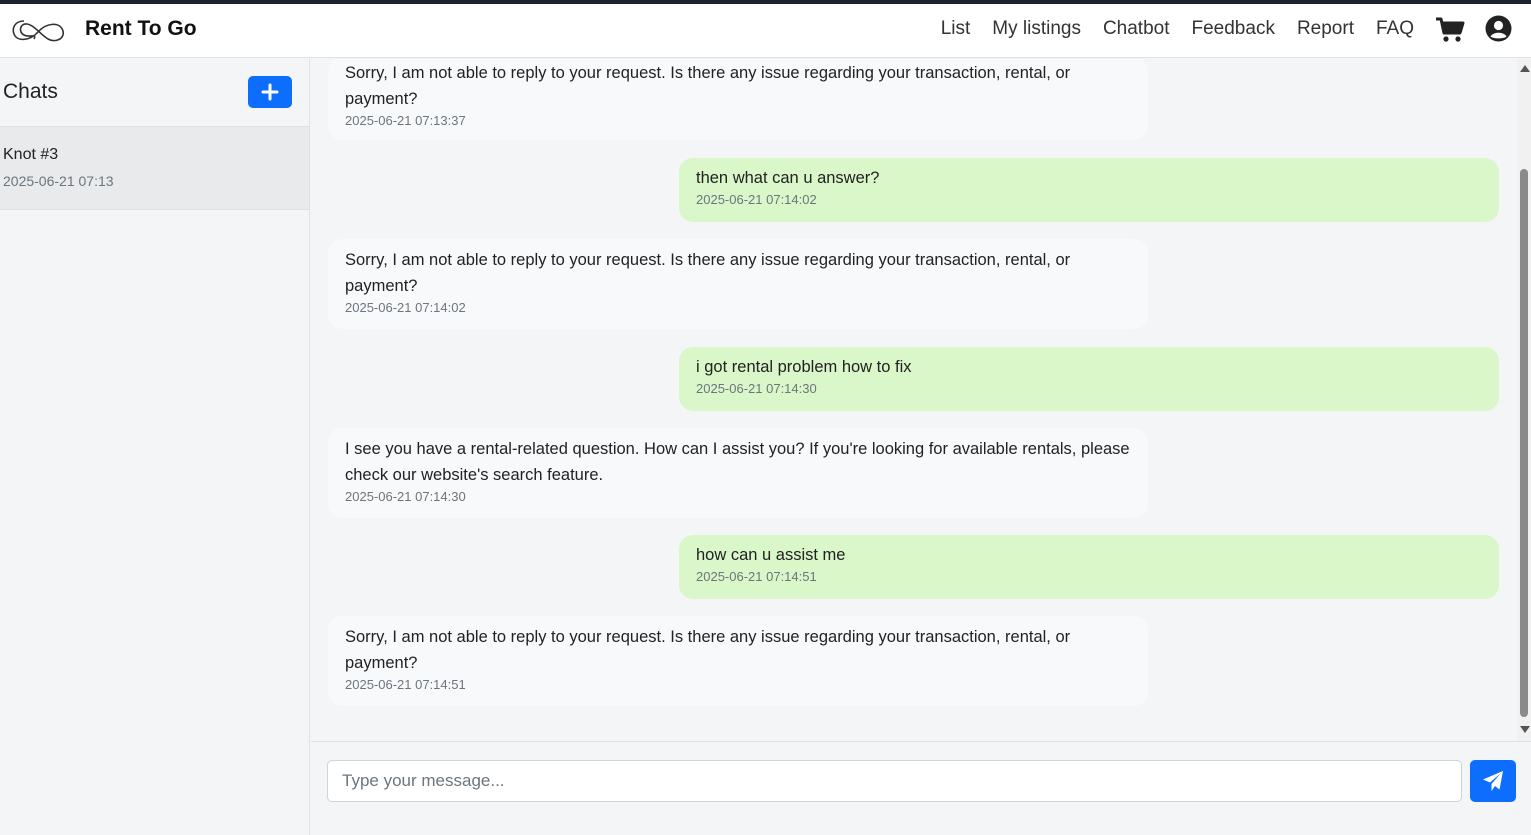 The height and width of the screenshot is (835, 1531). Describe the element at coordinates (788, 178) in the screenshot. I see `message-text: then what can u answer?` at that location.